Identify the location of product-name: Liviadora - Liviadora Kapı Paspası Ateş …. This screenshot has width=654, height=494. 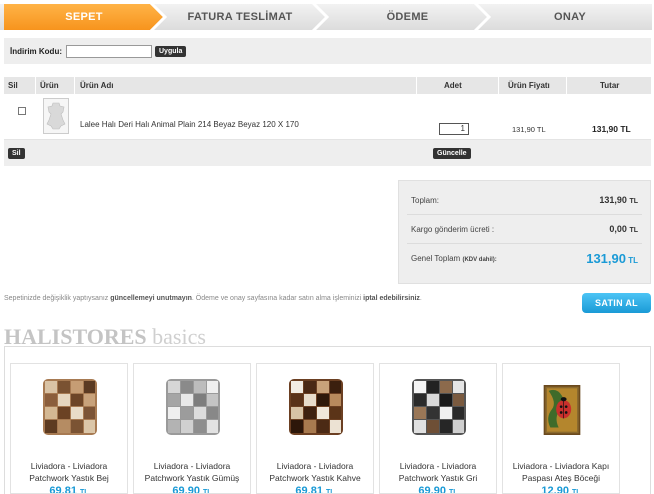
(561, 472).